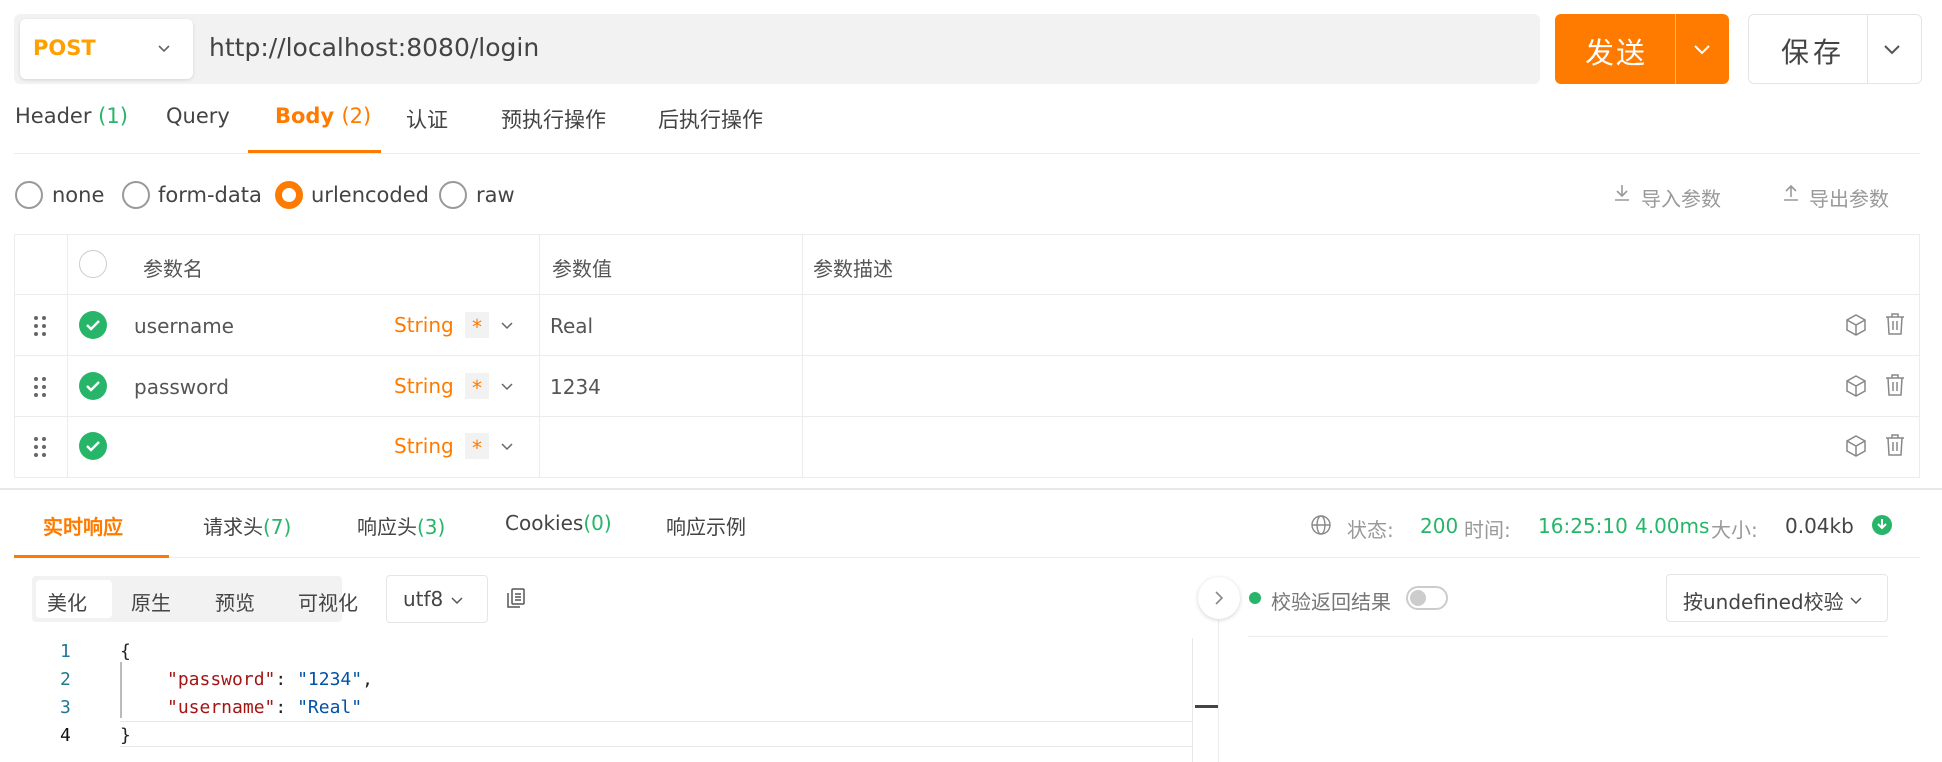 Image resolution: width=1942 pixels, height=762 pixels. Describe the element at coordinates (181, 387) in the screenshot. I see `param-name: password` at that location.